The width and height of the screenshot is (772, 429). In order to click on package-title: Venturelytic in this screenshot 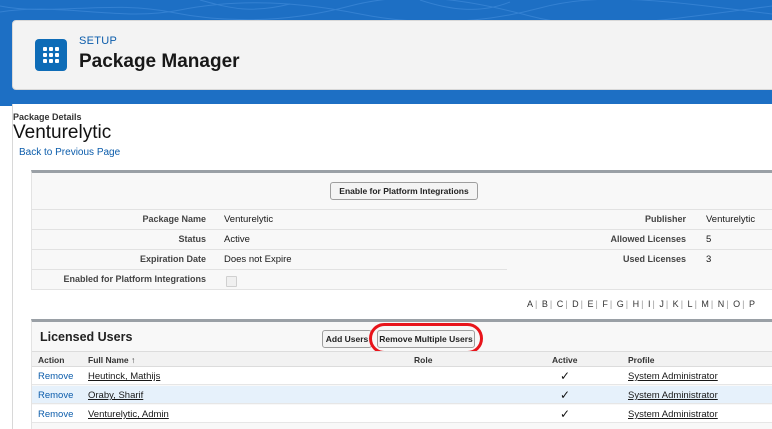, I will do `click(62, 132)`.